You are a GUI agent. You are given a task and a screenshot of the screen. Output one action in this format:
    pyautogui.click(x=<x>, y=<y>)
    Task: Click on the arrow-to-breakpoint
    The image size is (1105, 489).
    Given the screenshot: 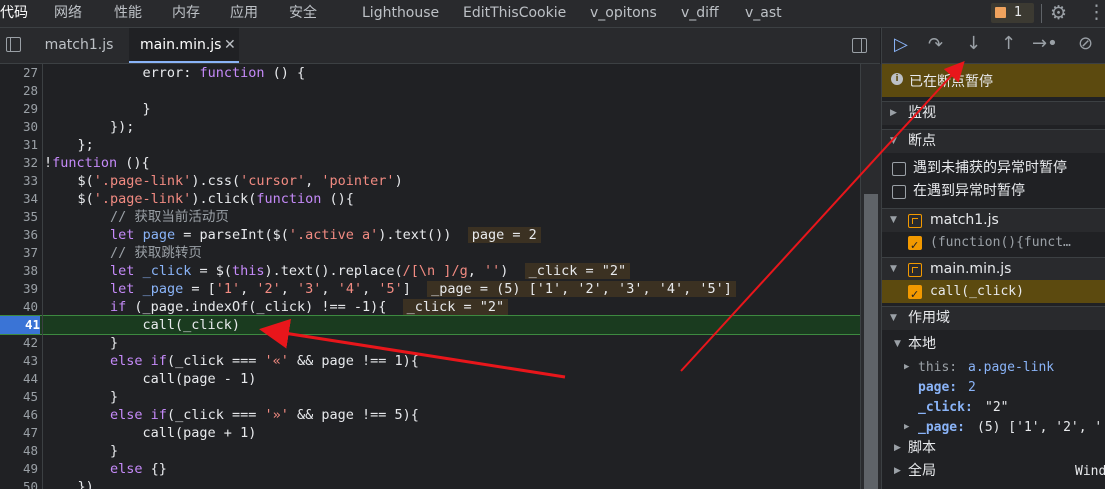 What is the action you would take?
    pyautogui.click(x=412, y=348)
    